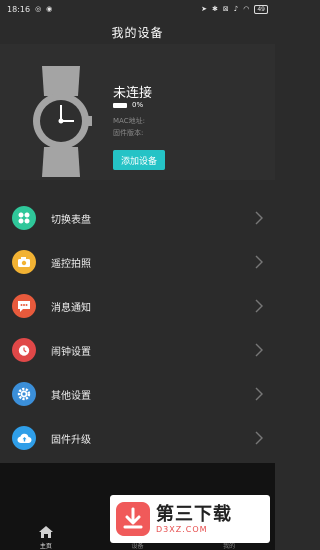 This screenshot has height=550, width=320. I want to click on connection-status: 未连接, so click(133, 93).